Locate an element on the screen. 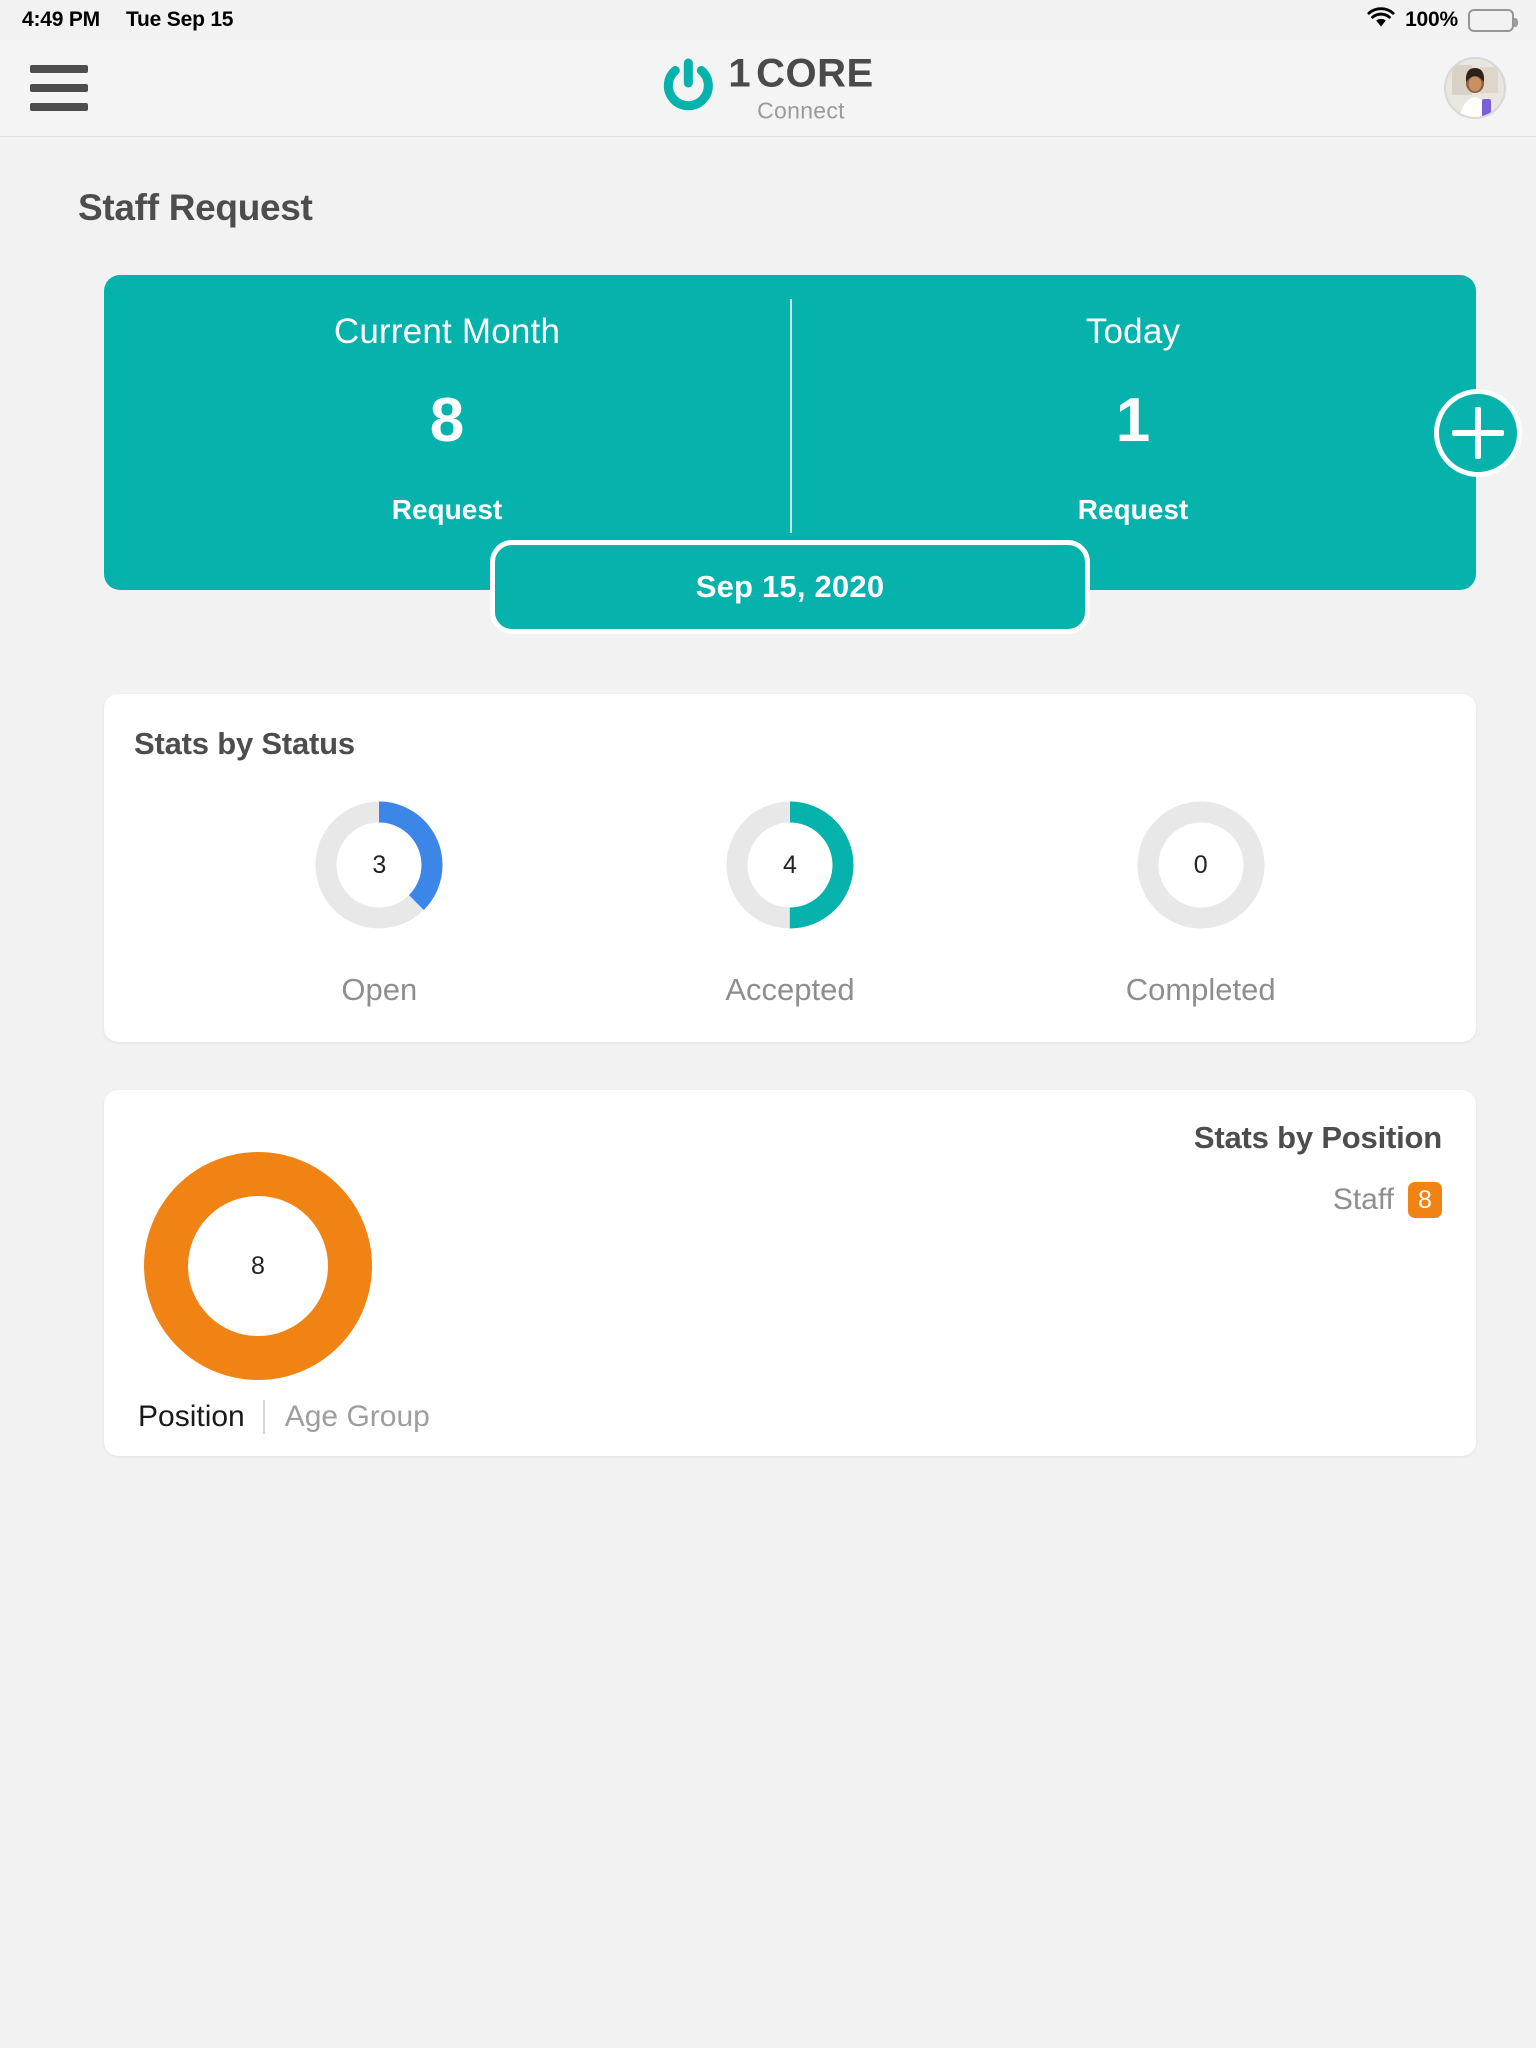 The width and height of the screenshot is (1536, 2048). battery-percent-label: 100% is located at coordinates (1431, 19).